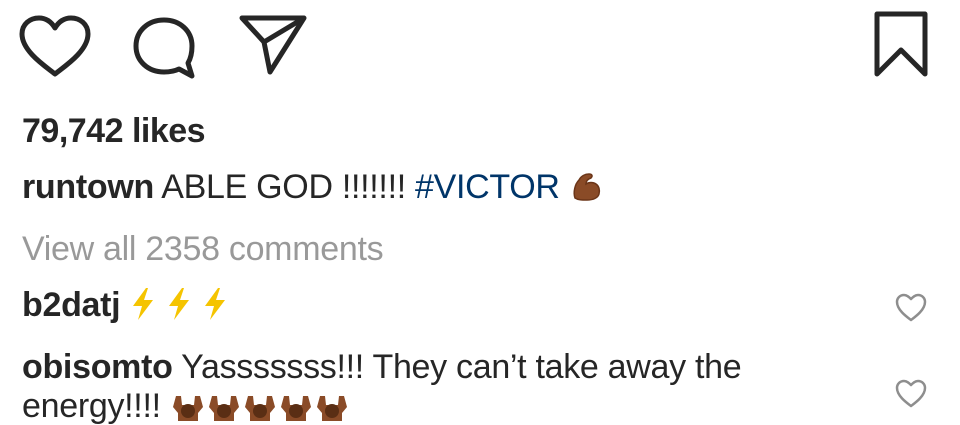  Describe the element at coordinates (461, 367) in the screenshot. I see `comment-text: Yasssssss!!! They can’t take away the` at that location.